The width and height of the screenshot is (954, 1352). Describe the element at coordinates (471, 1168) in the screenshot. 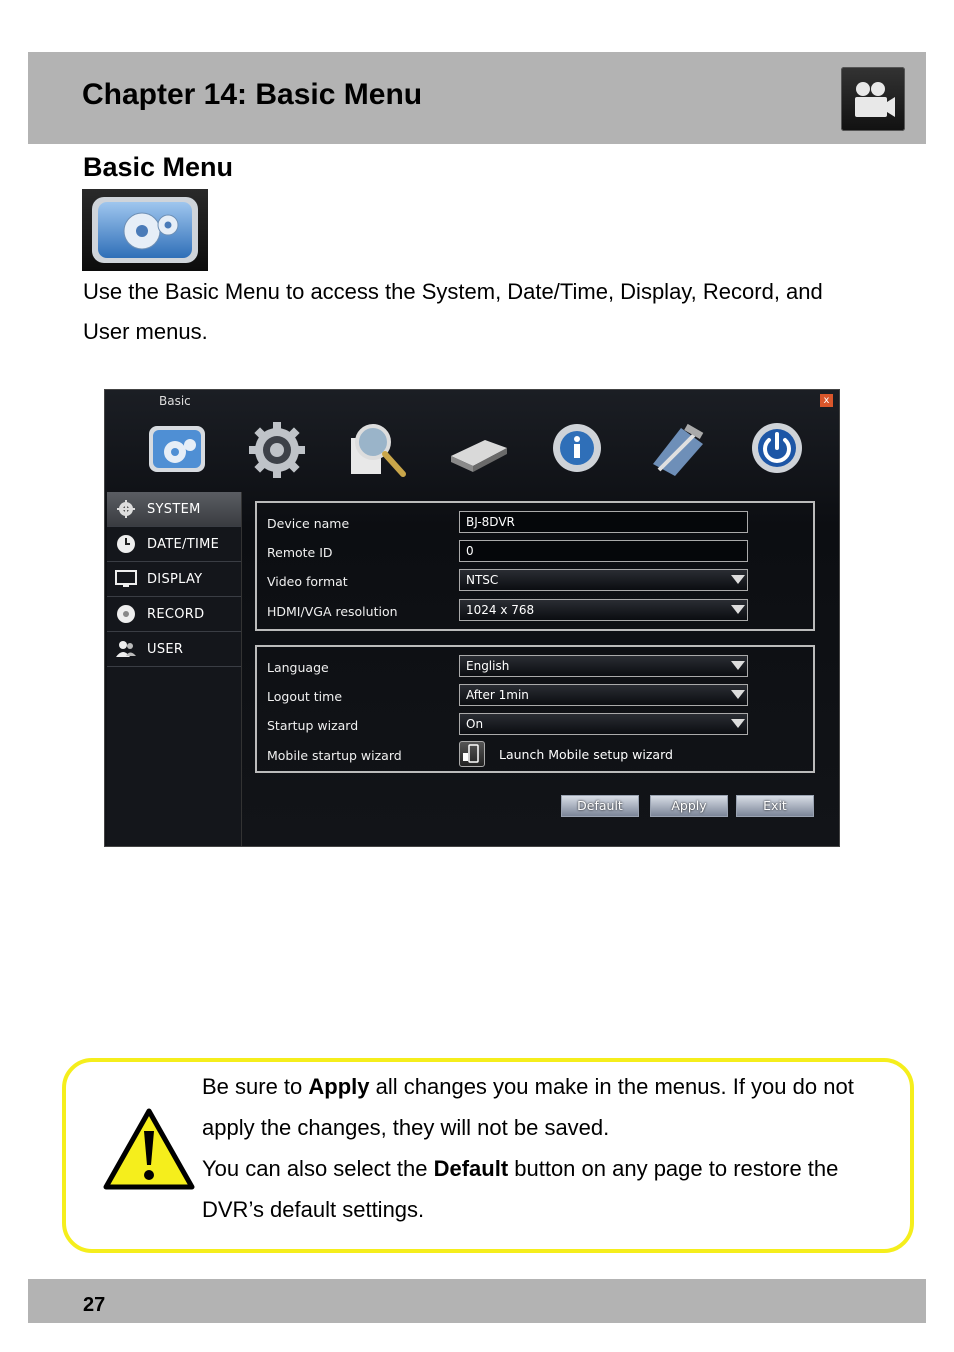

I see `default-emphasis: Default` at that location.